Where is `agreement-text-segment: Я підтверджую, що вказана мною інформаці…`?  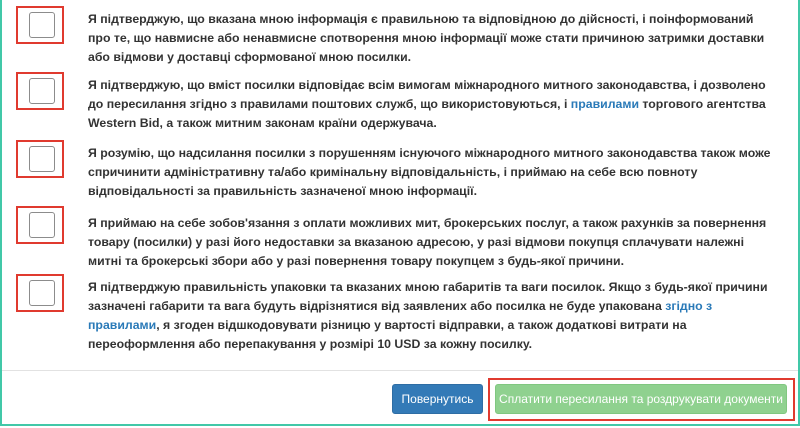
agreement-text-segment: Я підтверджую, що вказана мною інформаці… is located at coordinates (426, 38).